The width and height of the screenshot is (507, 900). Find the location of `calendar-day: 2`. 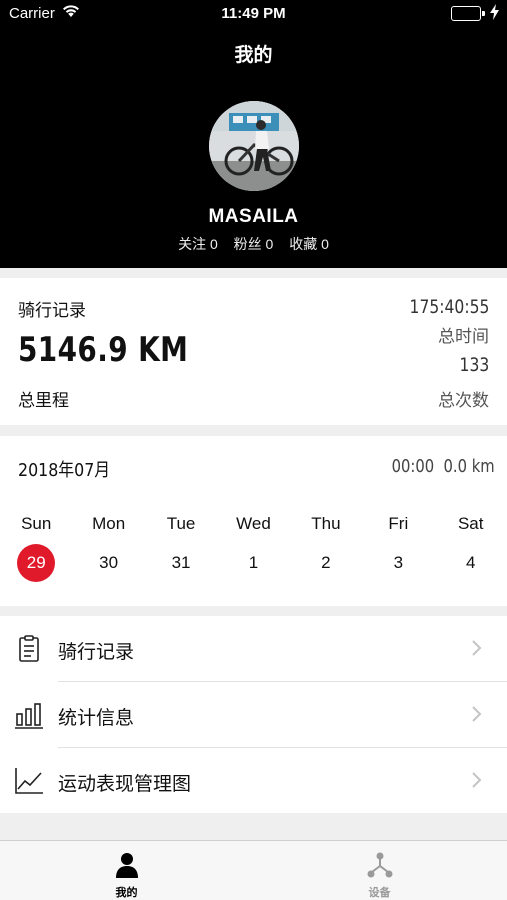

calendar-day: 2 is located at coordinates (326, 563).